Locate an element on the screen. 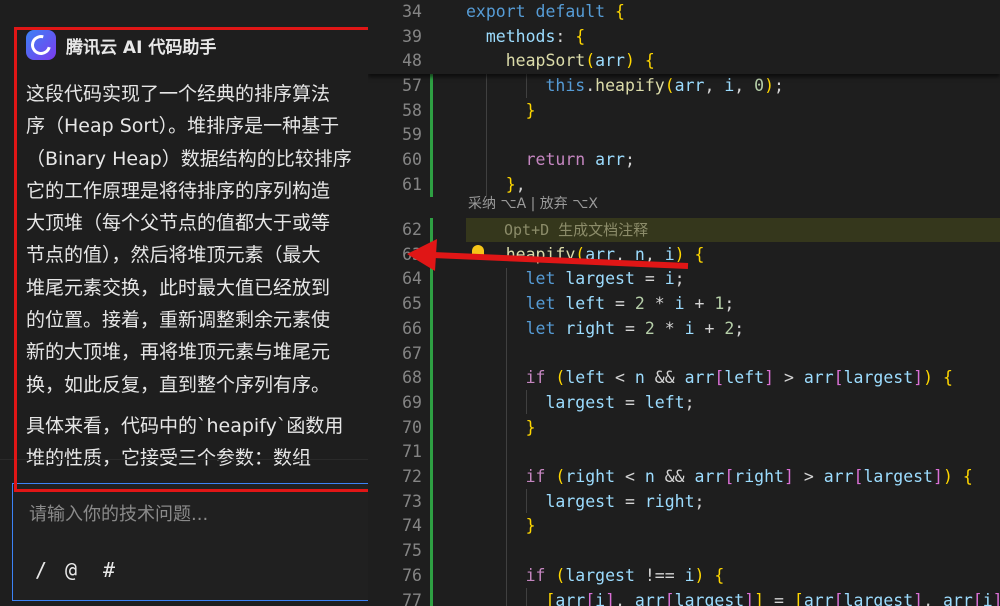 Image resolution: width=1000 pixels, height=606 pixels. line-number: 57 is located at coordinates (412, 85).